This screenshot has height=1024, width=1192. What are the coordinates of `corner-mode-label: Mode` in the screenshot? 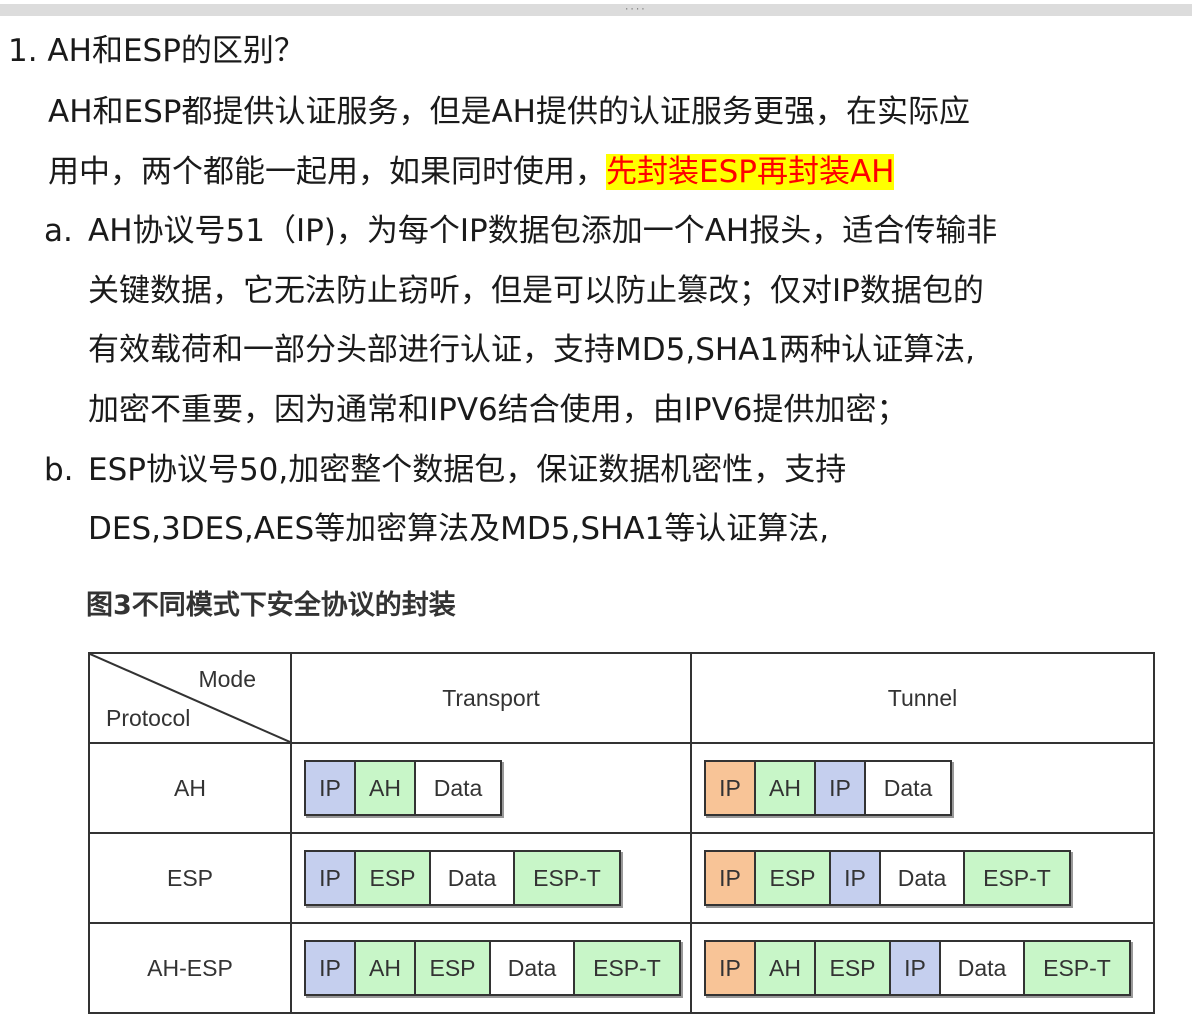 It's located at (227, 679).